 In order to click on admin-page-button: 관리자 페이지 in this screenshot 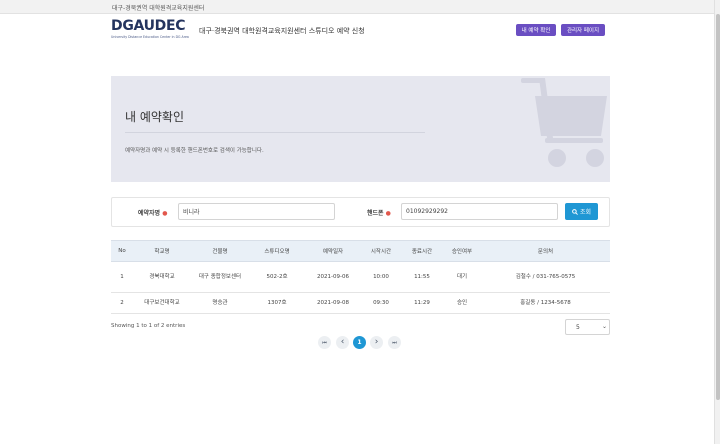, I will do `click(583, 30)`.